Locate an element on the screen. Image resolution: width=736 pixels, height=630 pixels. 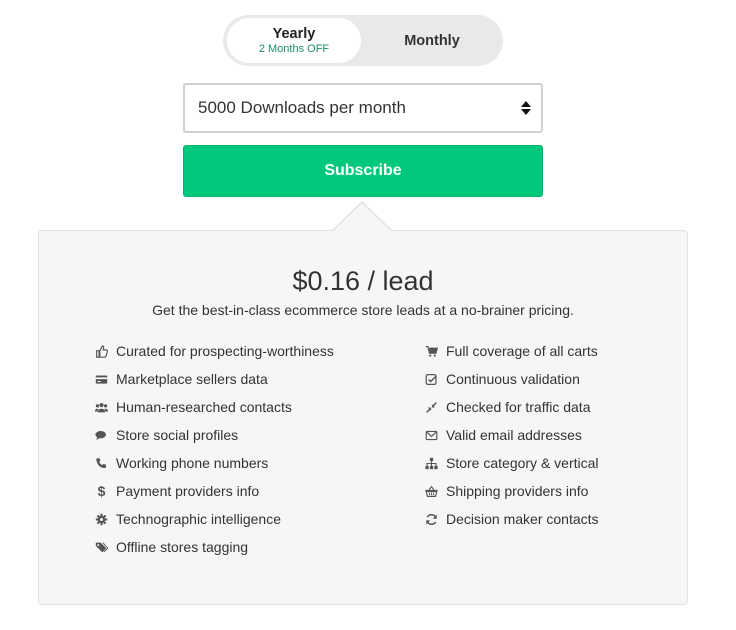
feature-item: Checked for traffic data is located at coordinates (507, 407).